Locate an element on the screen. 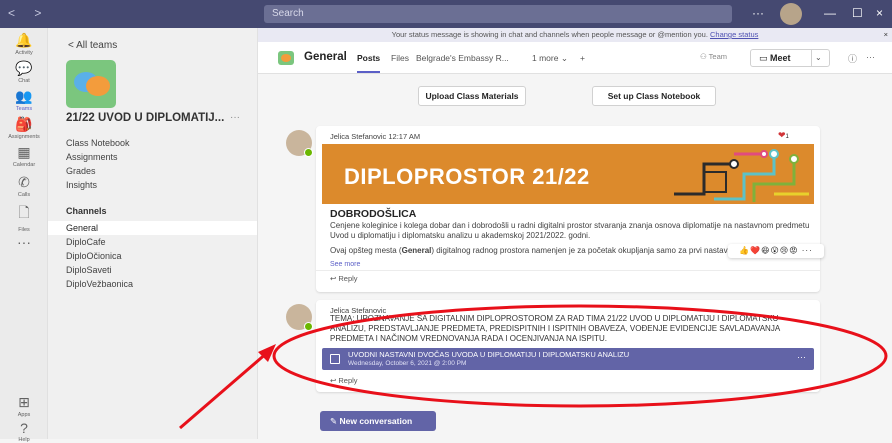 Image resolution: width=892 pixels, height=443 pixels. rail-chat: 💬 Chat is located at coordinates (24, 72).